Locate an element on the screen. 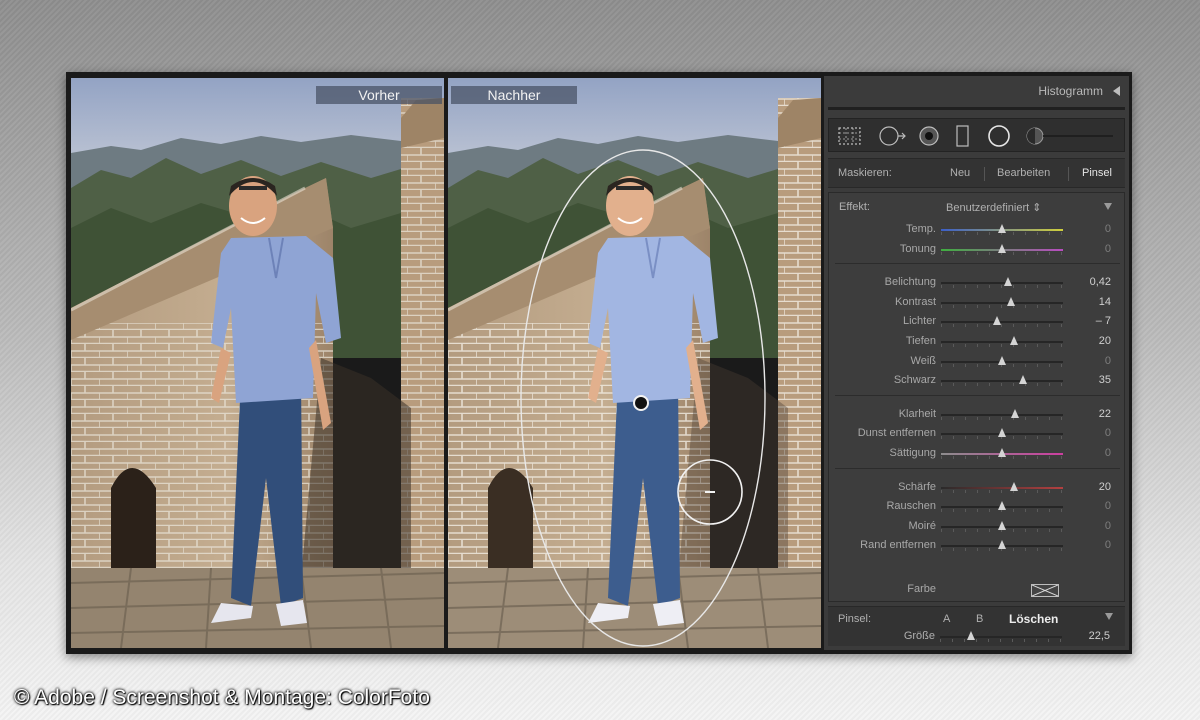 This screenshot has height=720, width=1200. brush-size-label: Größe is located at coordinates (919, 636).